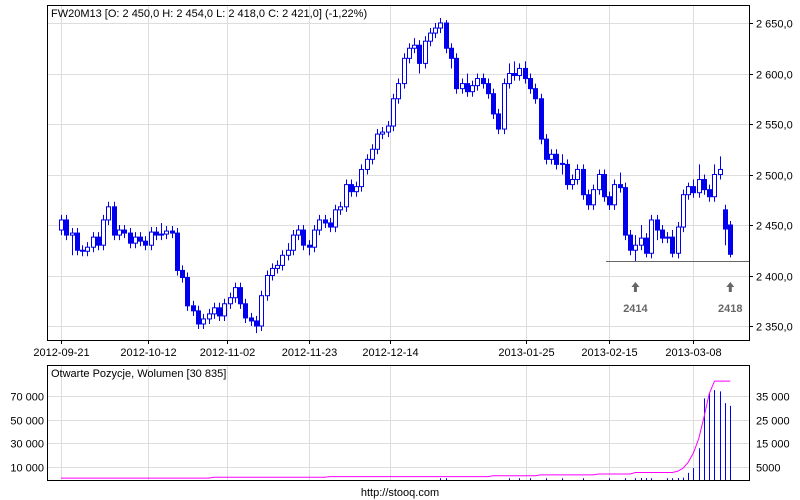 The width and height of the screenshot is (800, 500). Describe the element at coordinates (774, 25) in the screenshot. I see `y-tick-label: 2 650,0` at that location.